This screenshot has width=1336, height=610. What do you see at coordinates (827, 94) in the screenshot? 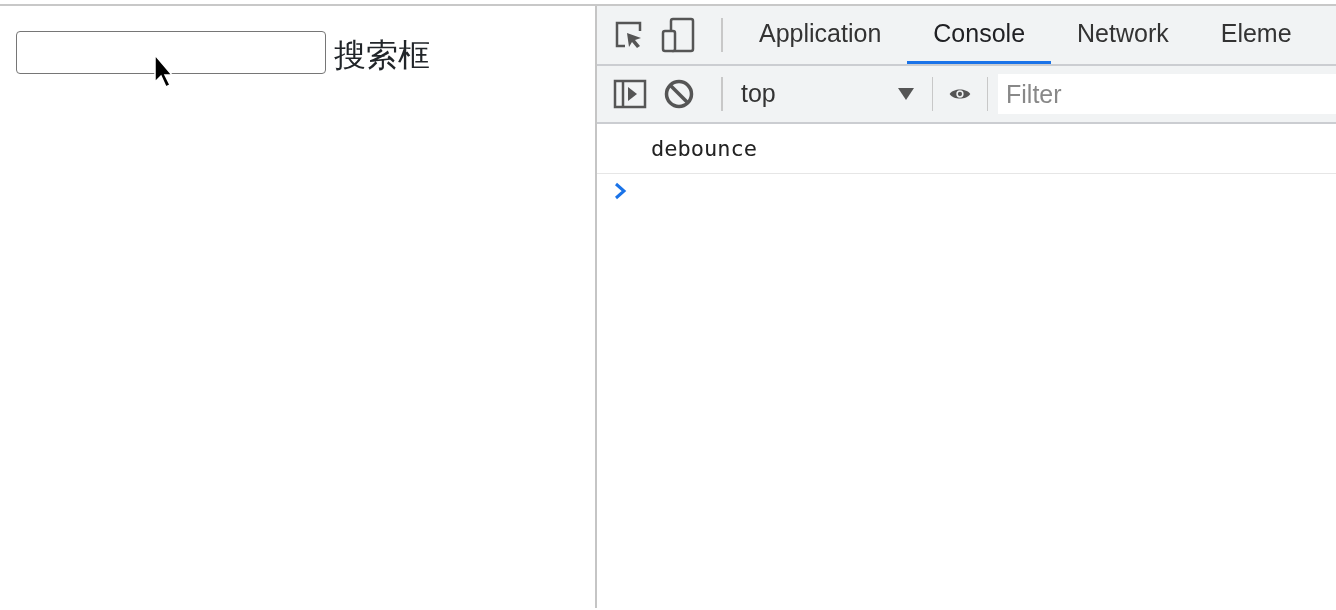
I see `context-selector: top` at bounding box center [827, 94].